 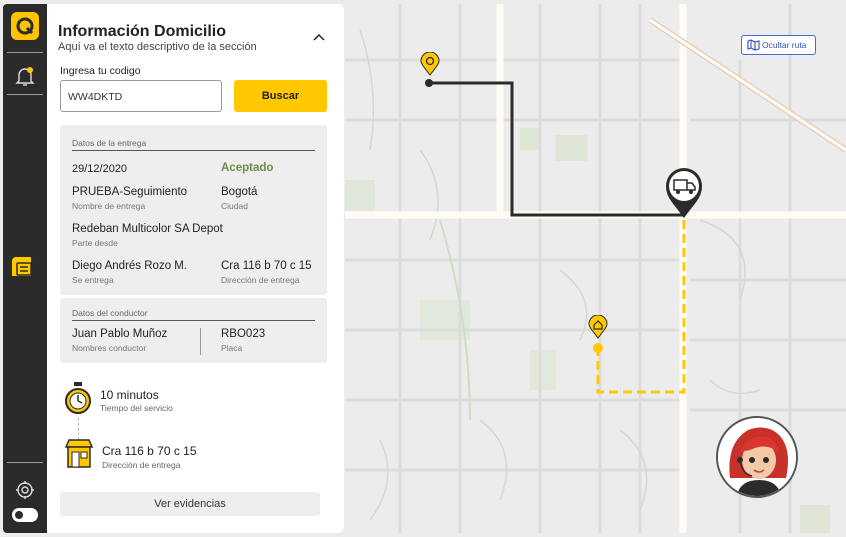 What do you see at coordinates (141, 465) in the screenshot?
I see `destination-address-label: Dirección de entrega` at bounding box center [141, 465].